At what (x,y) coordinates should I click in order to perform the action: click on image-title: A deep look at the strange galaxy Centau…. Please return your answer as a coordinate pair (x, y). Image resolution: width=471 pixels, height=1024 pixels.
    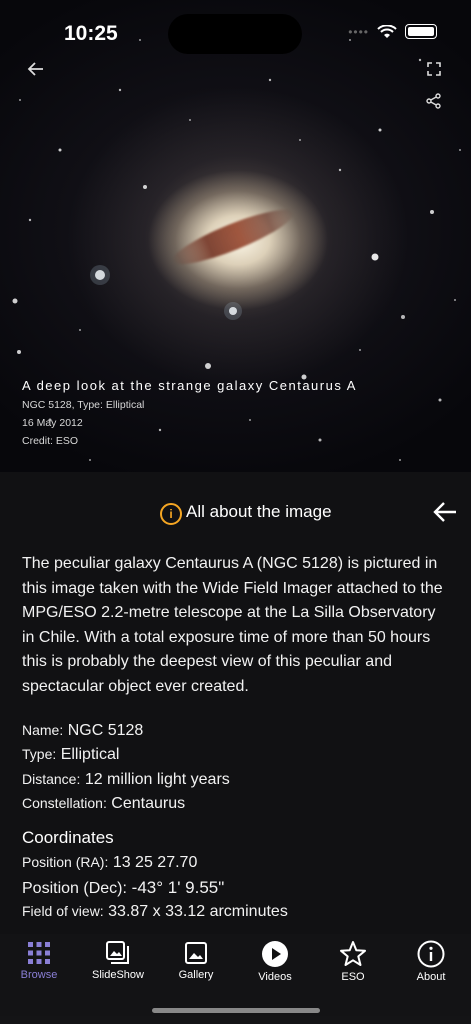
    Looking at the image, I should click on (189, 385).